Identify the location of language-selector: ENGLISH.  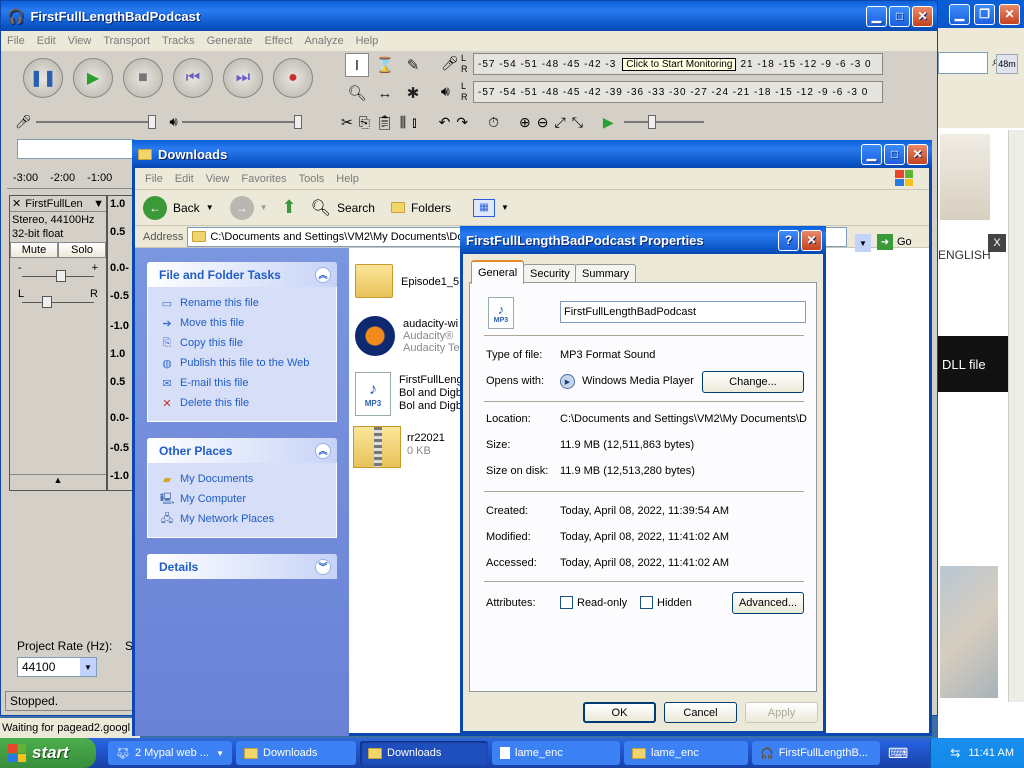
(964, 255).